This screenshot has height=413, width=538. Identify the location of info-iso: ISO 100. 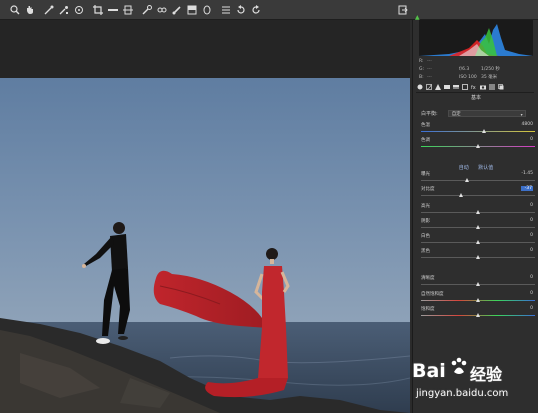
(468, 77).